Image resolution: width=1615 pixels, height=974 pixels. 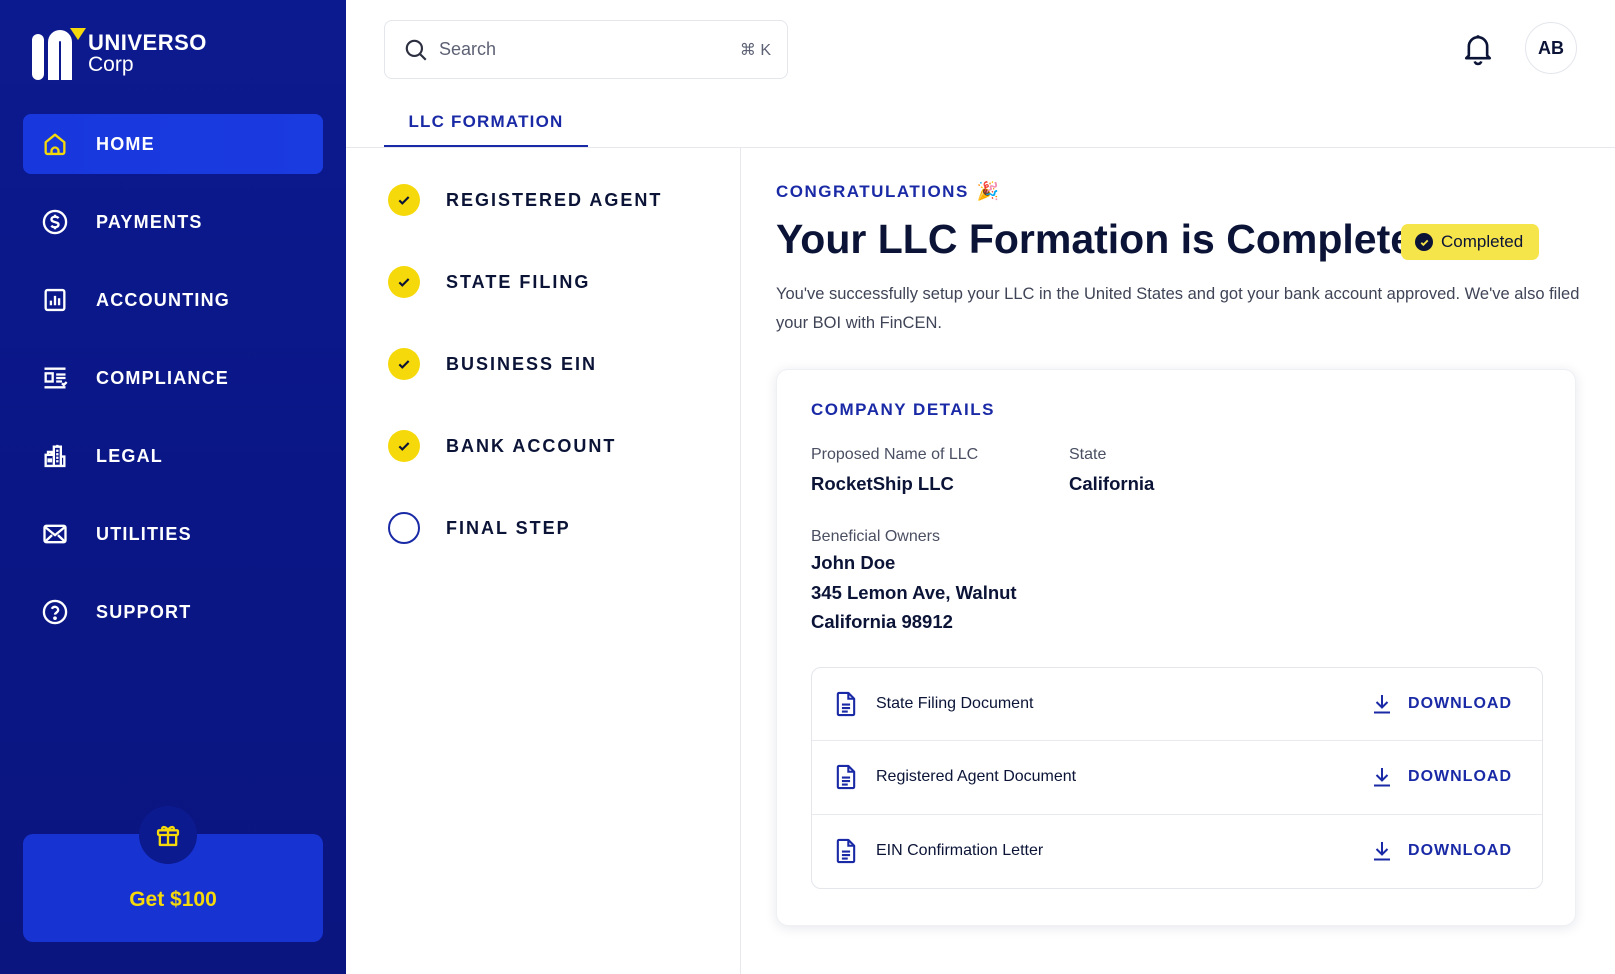 What do you see at coordinates (895, 454) in the screenshot?
I see `llc-name-label: Proposed Name of LLC` at bounding box center [895, 454].